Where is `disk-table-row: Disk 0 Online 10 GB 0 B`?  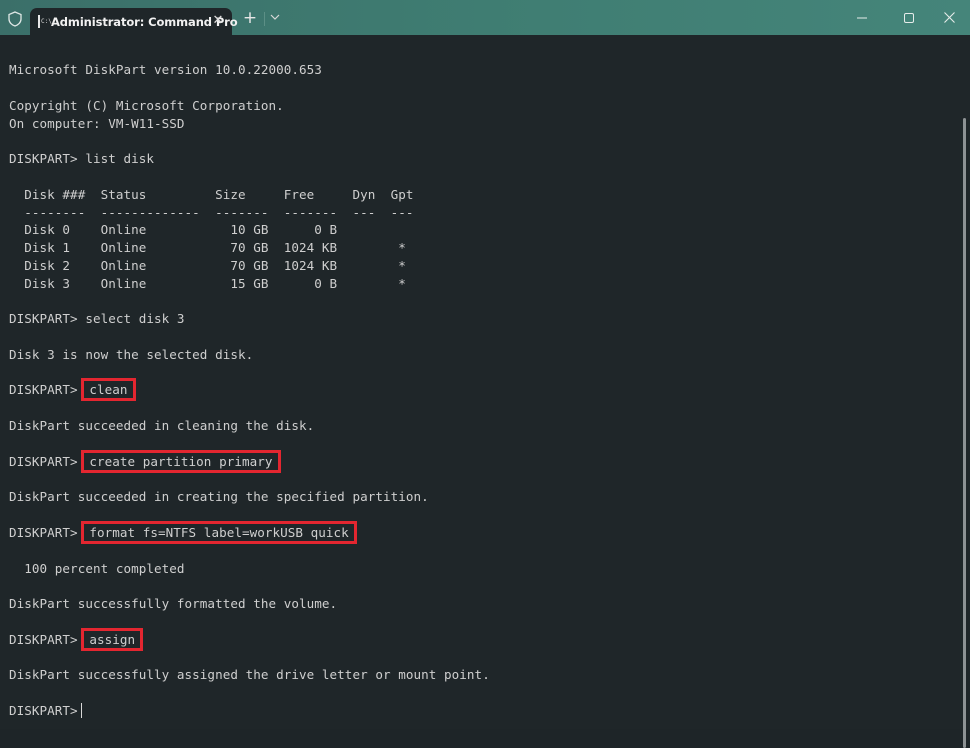 disk-table-row: Disk 0 Online 10 GB 0 B is located at coordinates (173, 229).